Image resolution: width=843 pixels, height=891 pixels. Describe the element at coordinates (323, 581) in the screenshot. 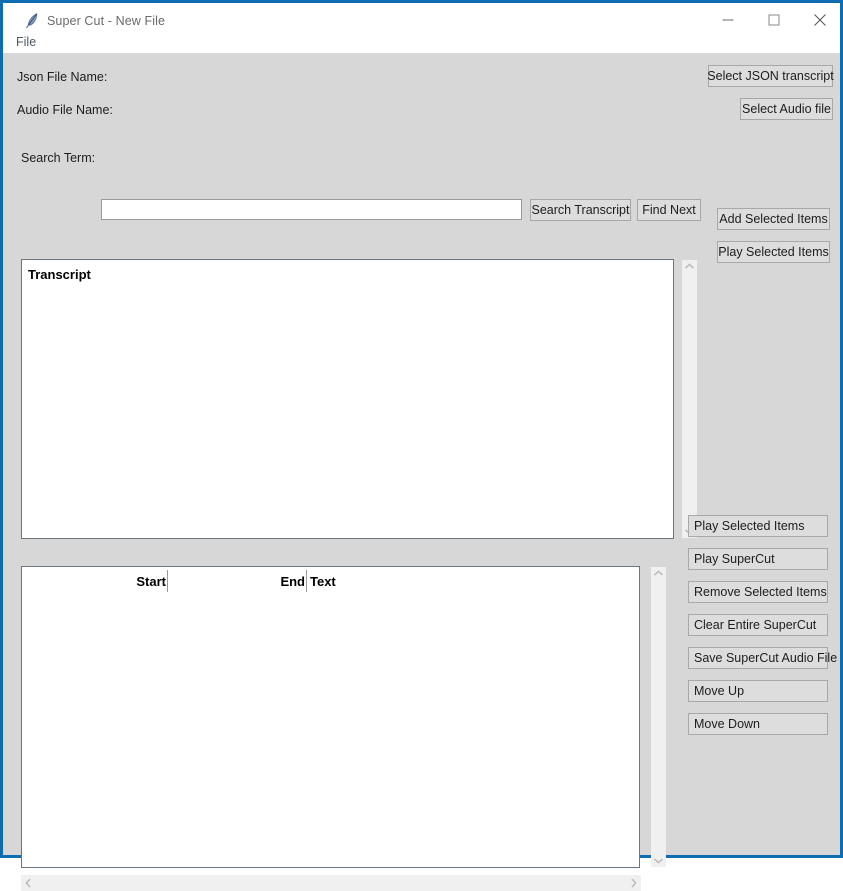

I see `column-header-text: Text` at that location.